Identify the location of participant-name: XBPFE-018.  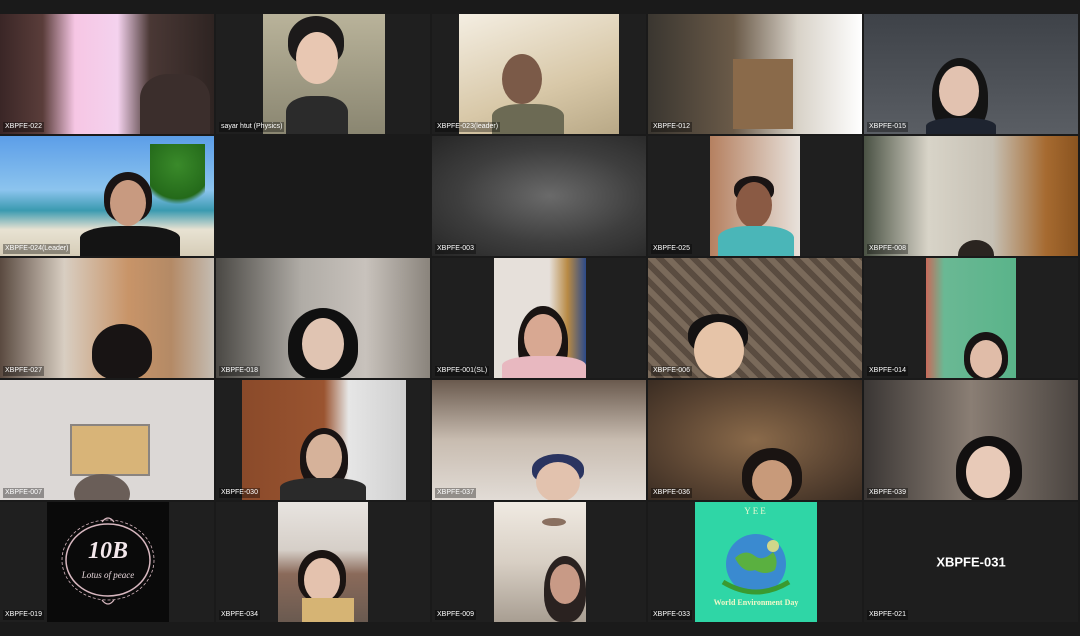
(239, 371).